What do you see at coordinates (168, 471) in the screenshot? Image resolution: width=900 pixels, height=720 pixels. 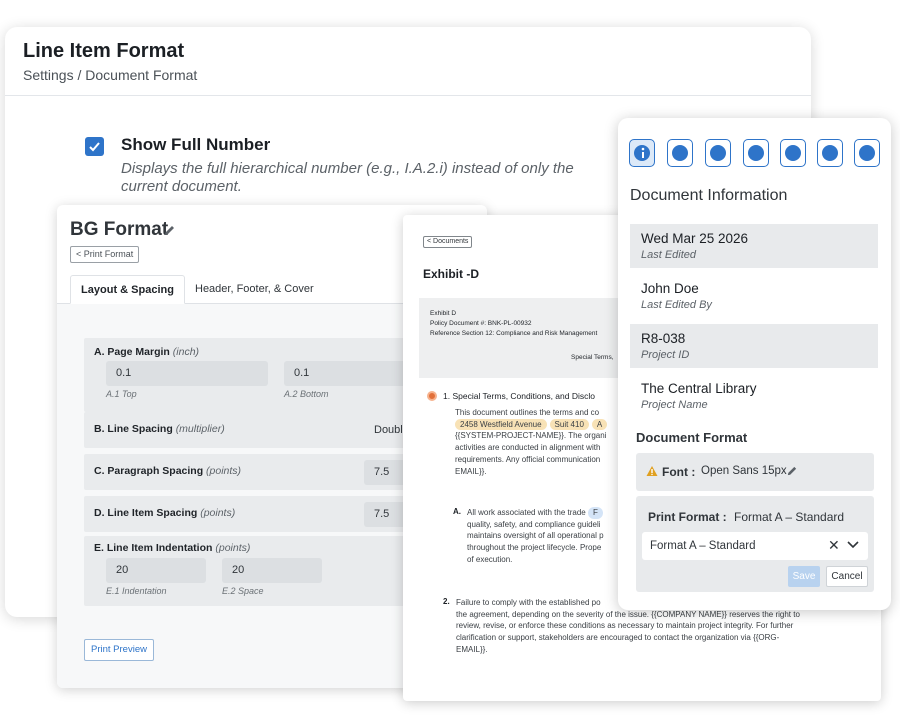 I see `paragraph-spacing-label: C. Paragraph Spacing (points)` at bounding box center [168, 471].